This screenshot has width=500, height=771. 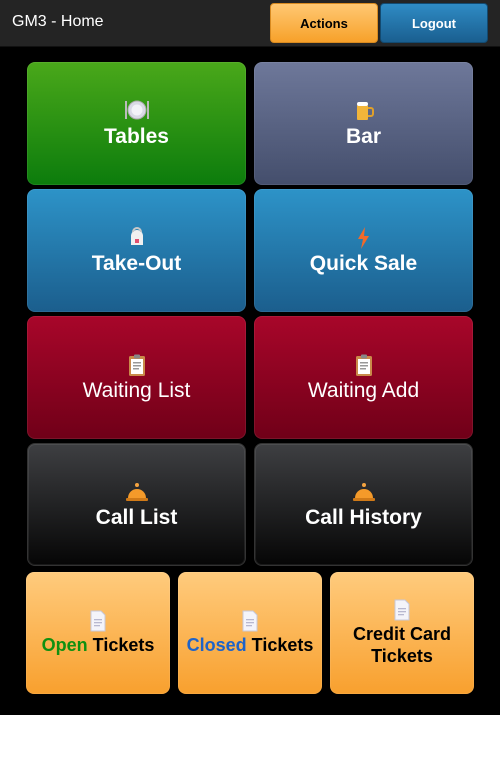 I want to click on plate-icon, so click(x=137, y=111).